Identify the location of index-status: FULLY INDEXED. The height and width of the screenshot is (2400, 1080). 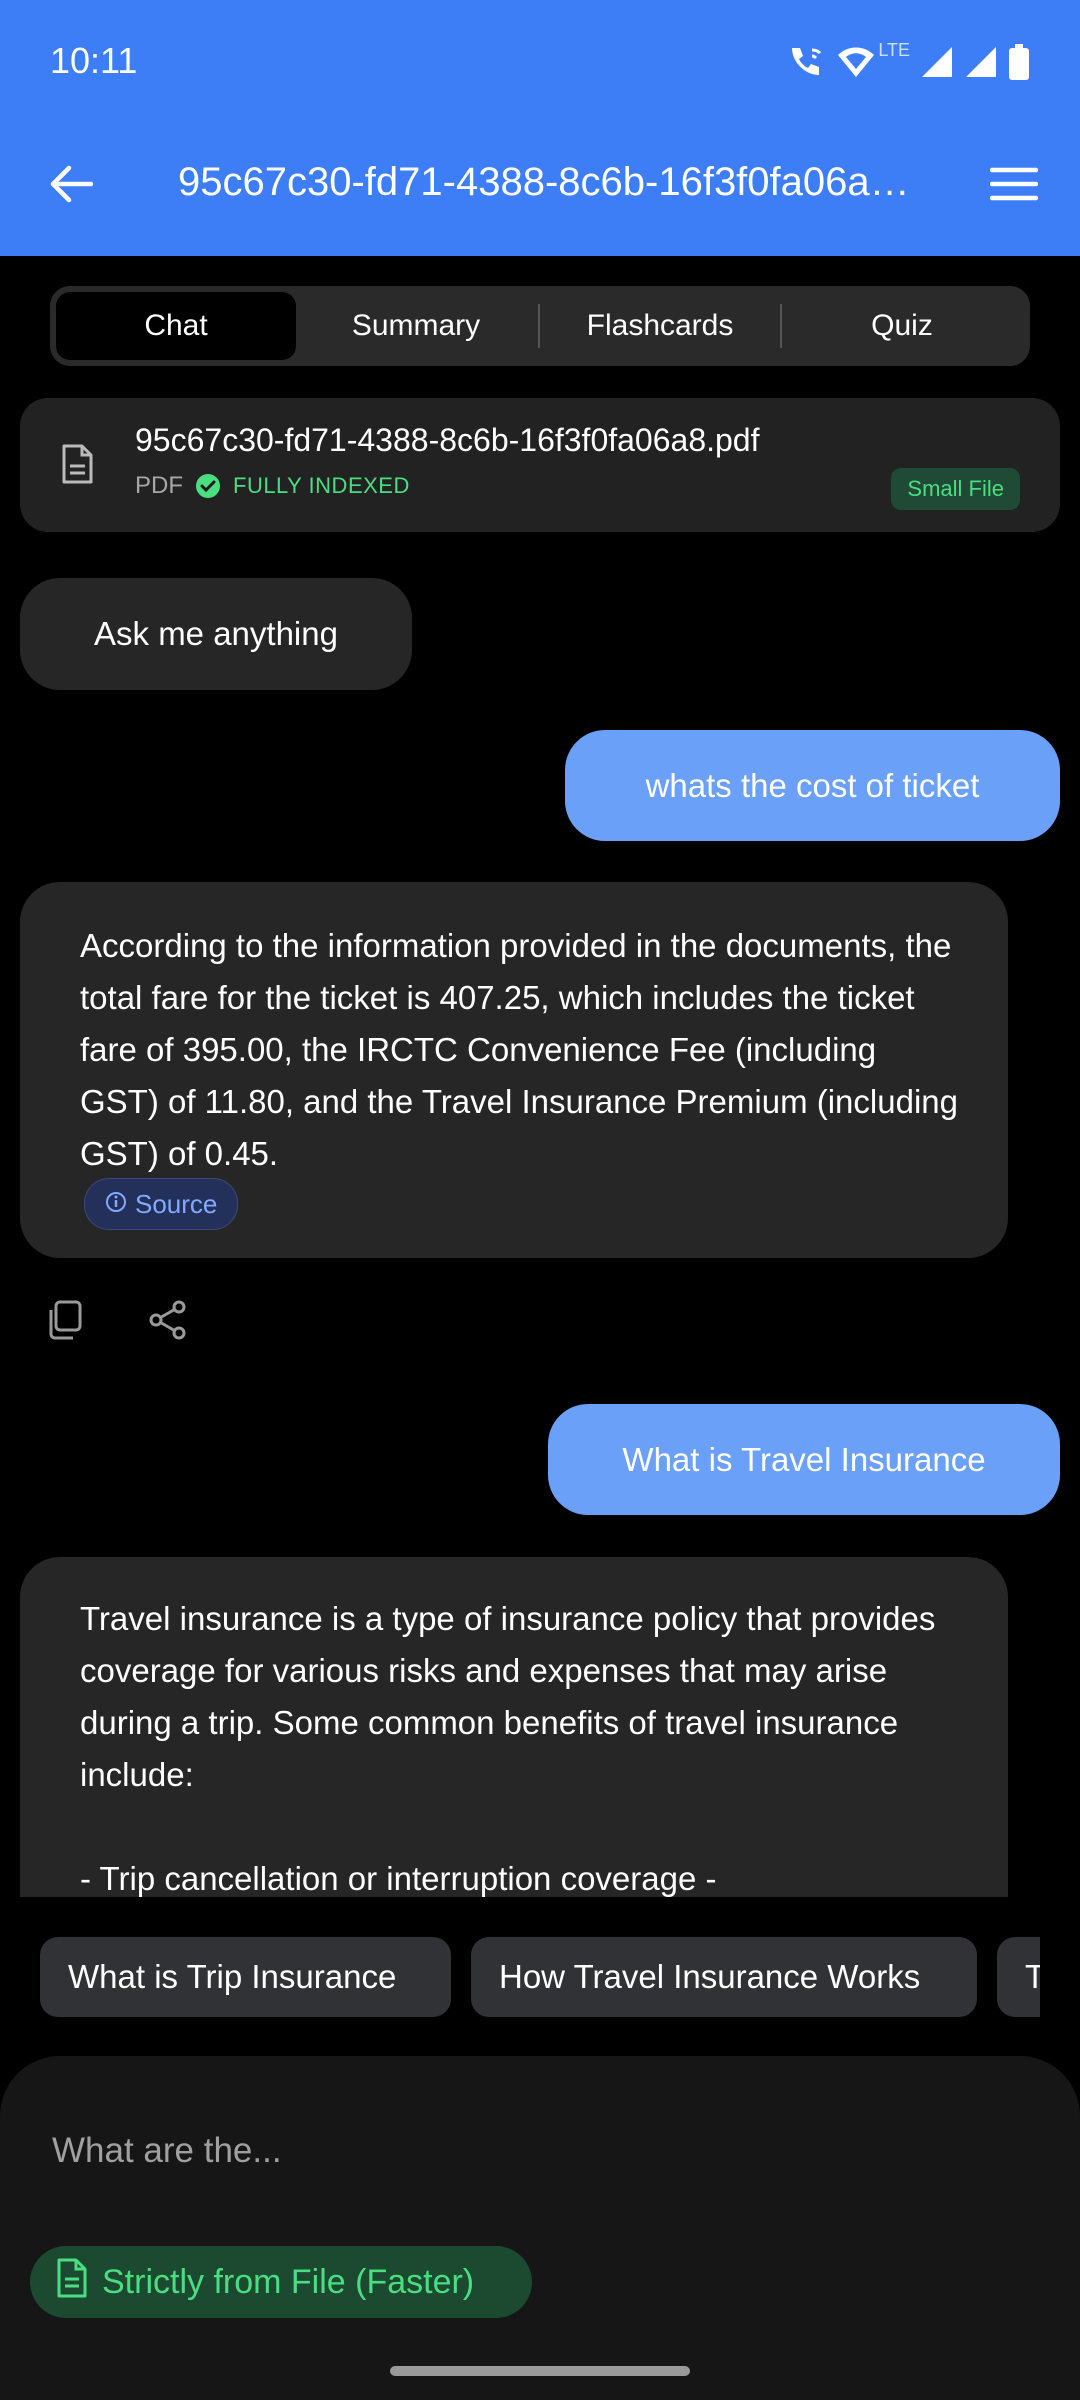
(321, 485).